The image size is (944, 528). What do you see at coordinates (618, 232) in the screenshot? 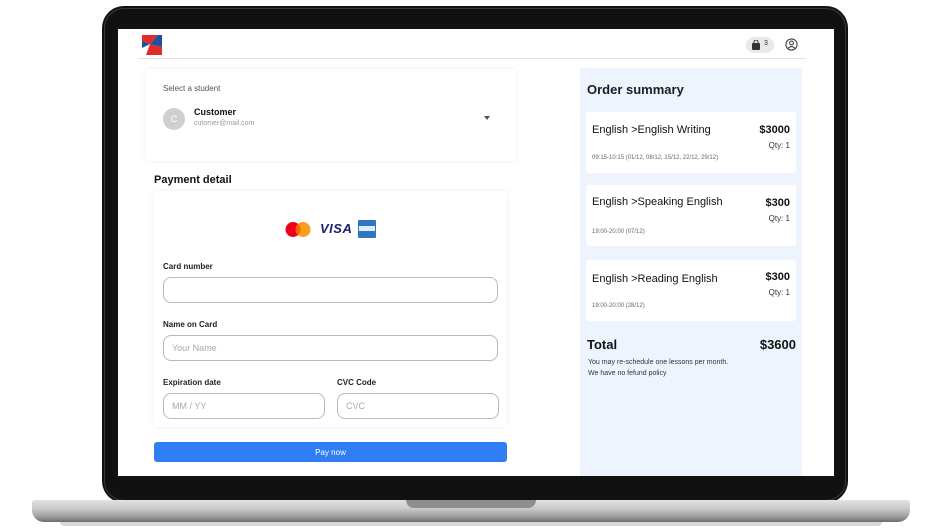
I see `order-item-time: 19:00-20:00 (07/12)` at bounding box center [618, 232].